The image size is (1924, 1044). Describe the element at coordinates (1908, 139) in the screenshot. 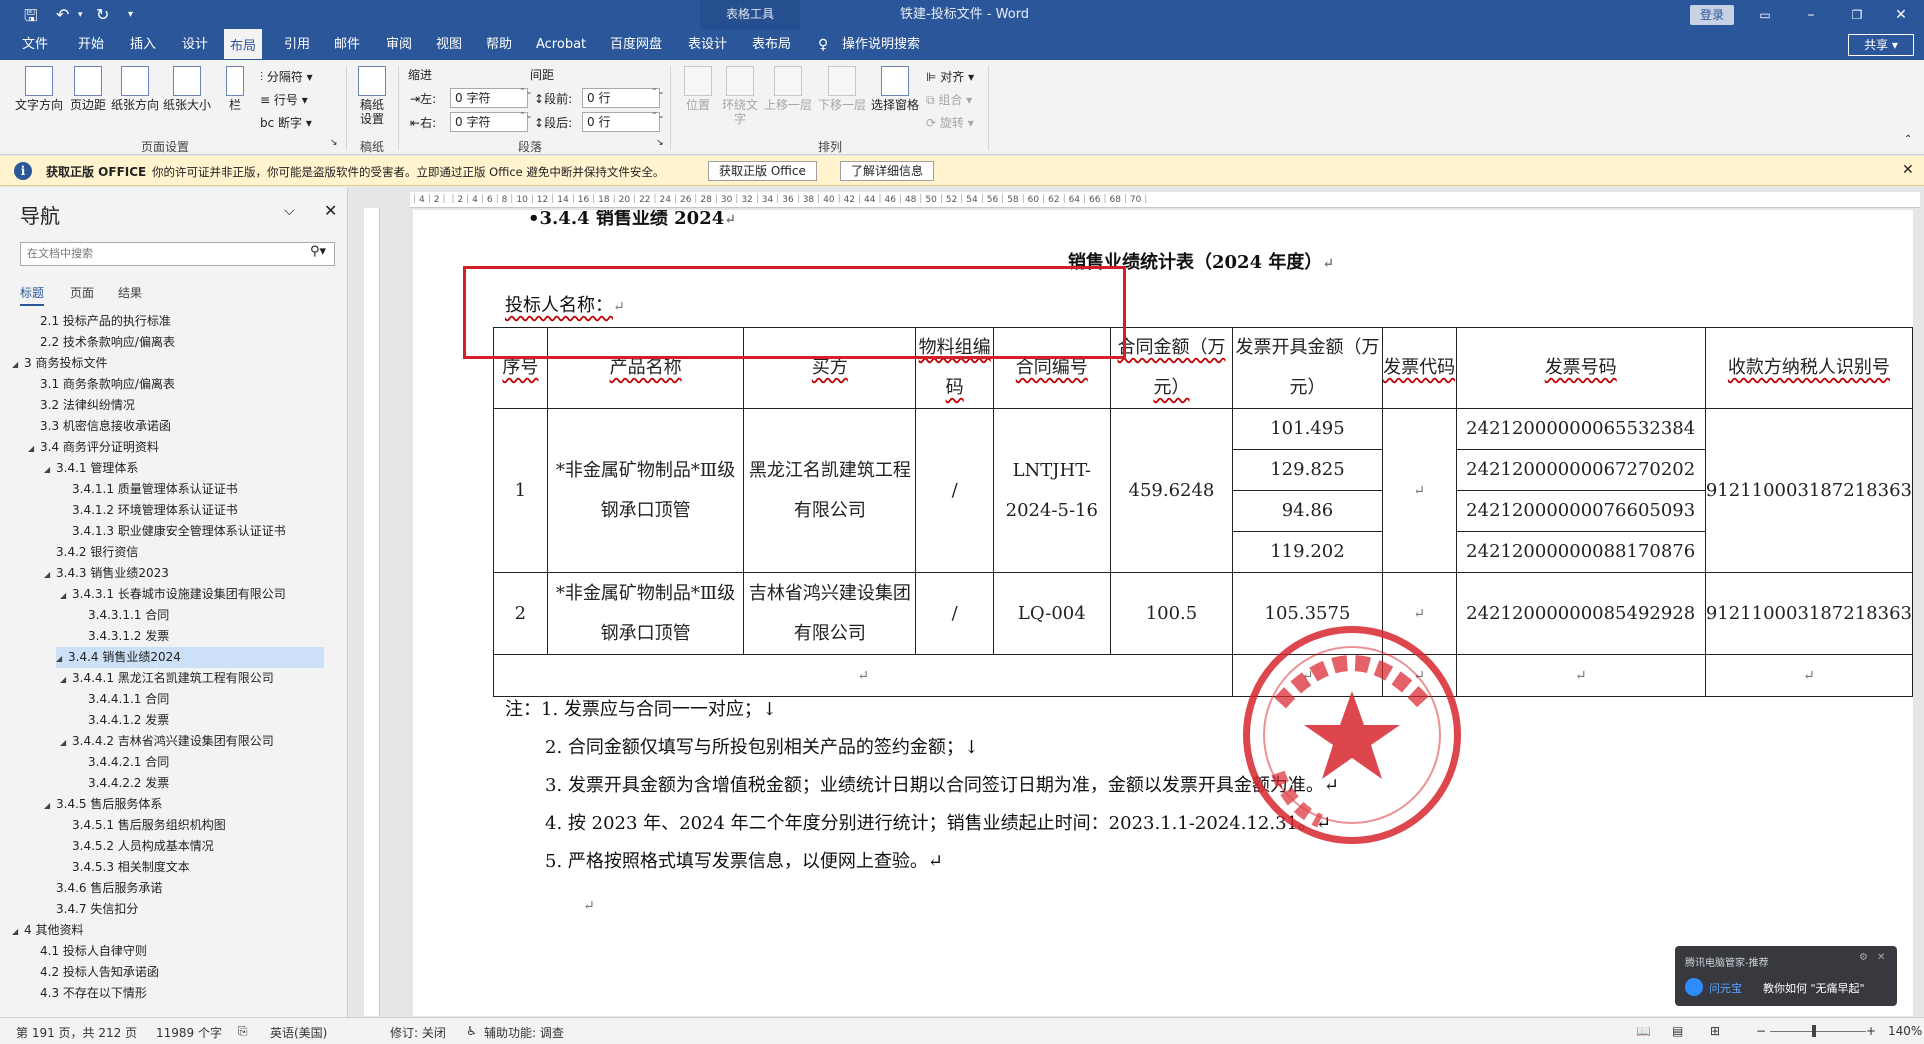

I see `collapse-ribbon-icon: ⌃` at that location.